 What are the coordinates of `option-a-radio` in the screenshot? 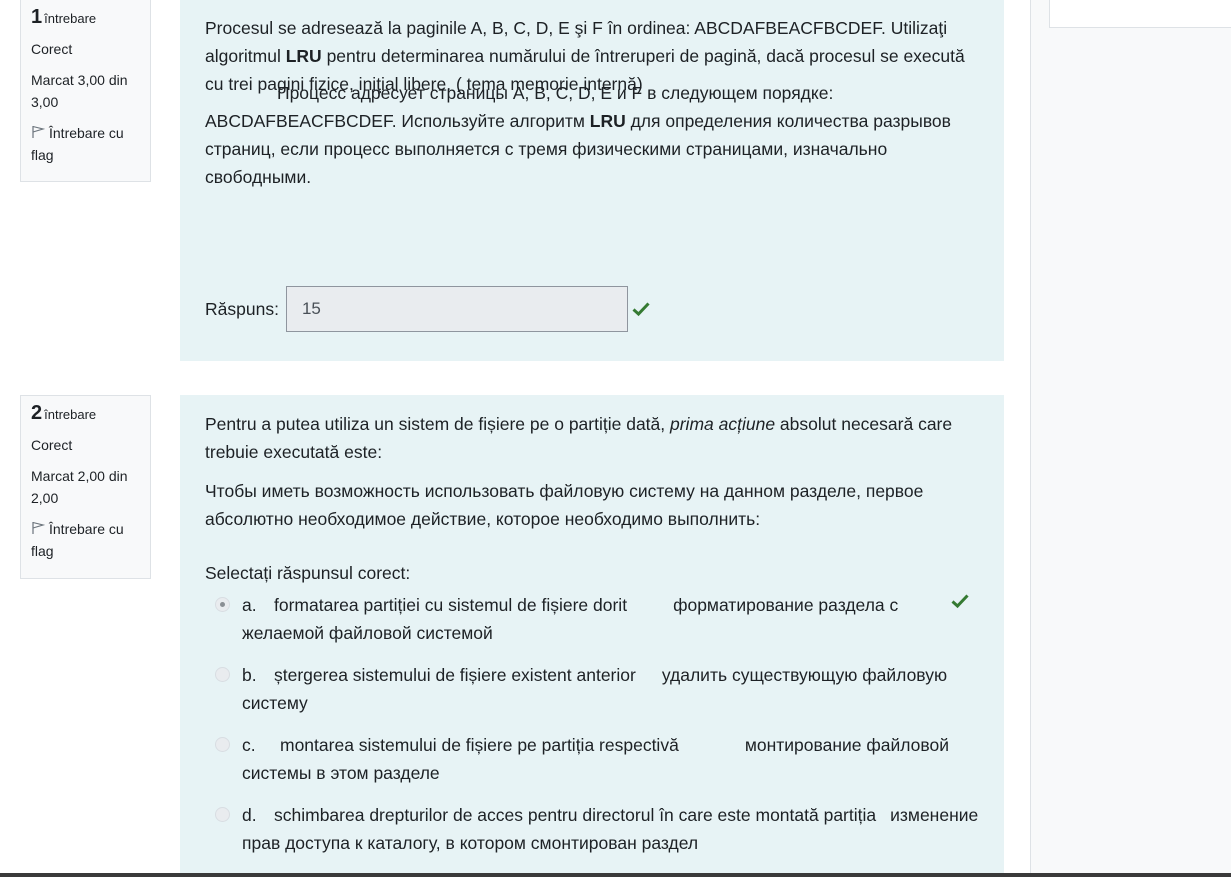 It's located at (222, 604).